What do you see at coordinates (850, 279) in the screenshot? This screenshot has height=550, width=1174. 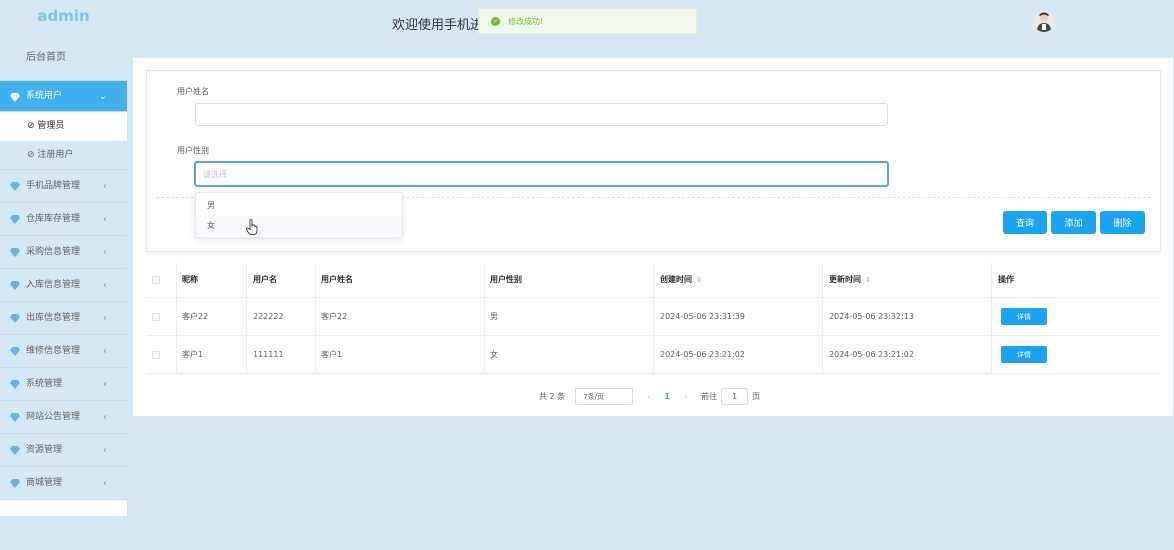 I see `header-updated: 更新时间 ⇕` at bounding box center [850, 279].